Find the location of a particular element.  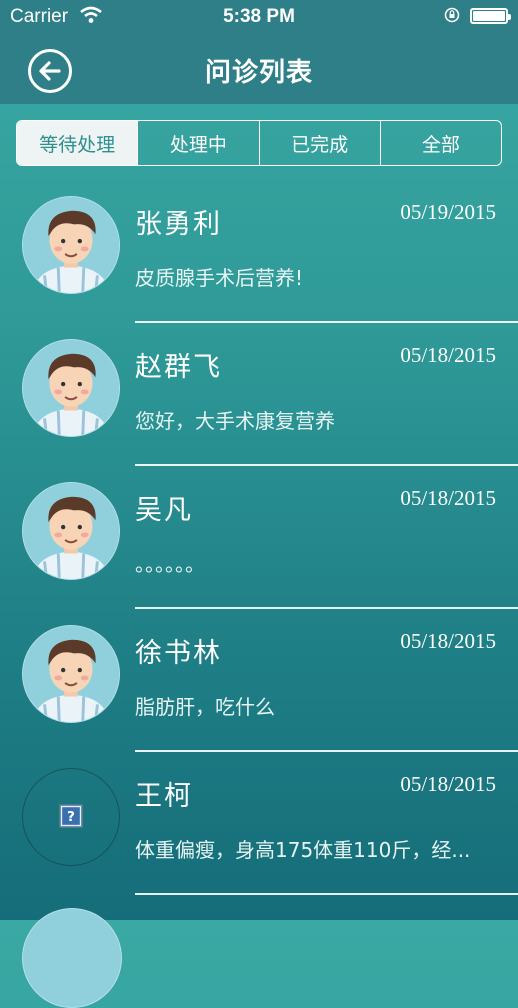

patient-name: 王柯 is located at coordinates (164, 796).